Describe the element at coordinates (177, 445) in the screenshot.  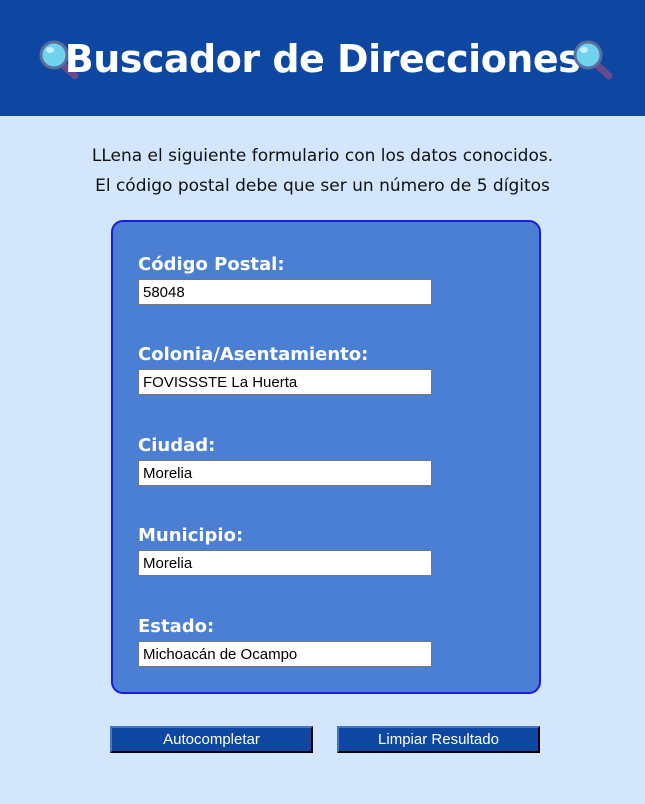
I see `city-label: Ciudad:` at that location.